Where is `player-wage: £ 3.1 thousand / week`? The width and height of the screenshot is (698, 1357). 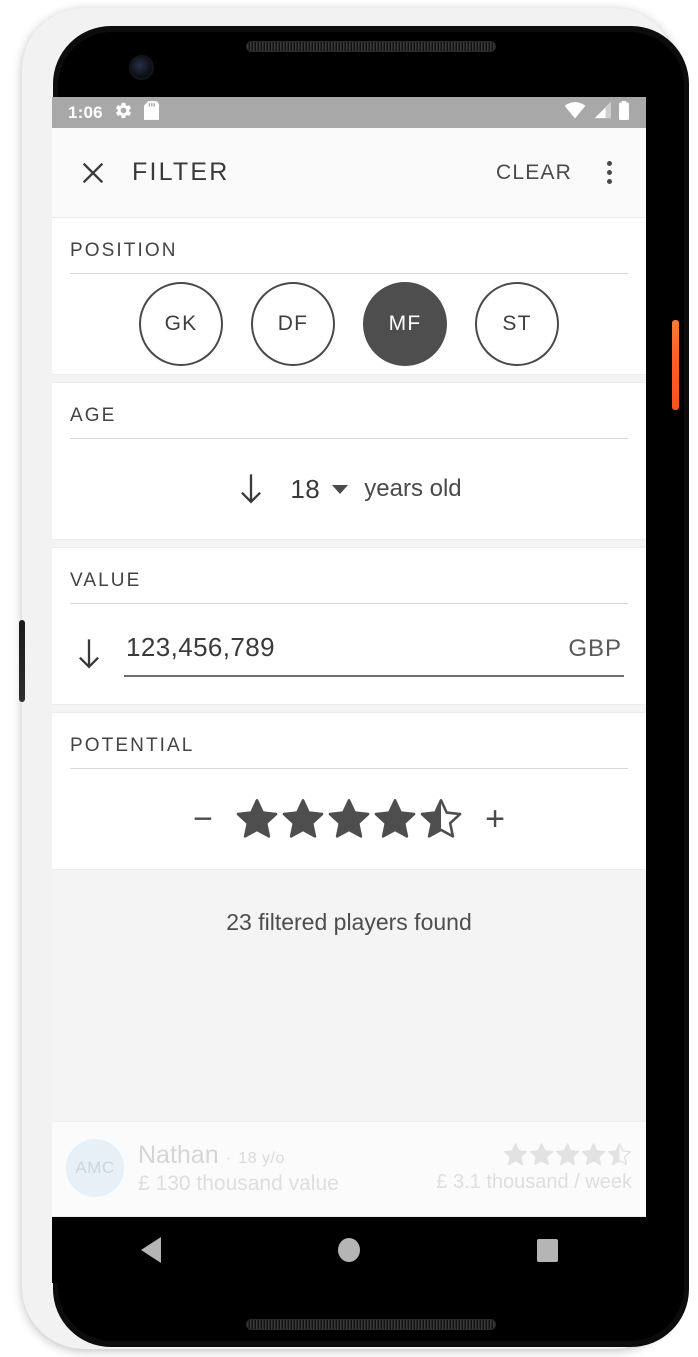
player-wage: £ 3.1 thousand / week is located at coordinates (534, 1182).